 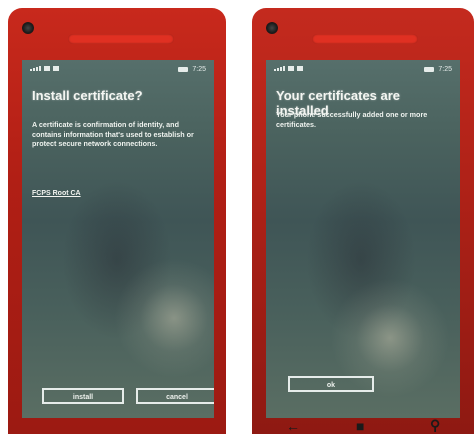 I want to click on page-title: Install certificate?, so click(x=87, y=95).